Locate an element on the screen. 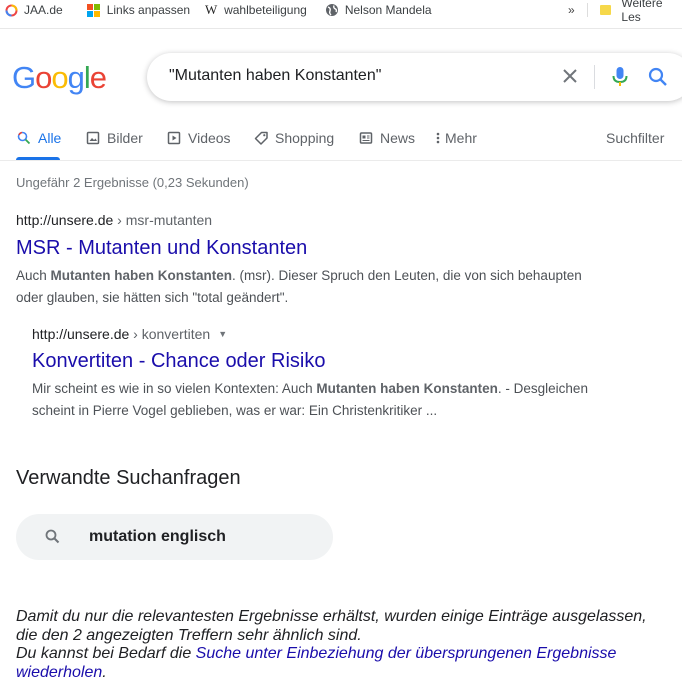  caret-down-icon: ▼ is located at coordinates (222, 334).